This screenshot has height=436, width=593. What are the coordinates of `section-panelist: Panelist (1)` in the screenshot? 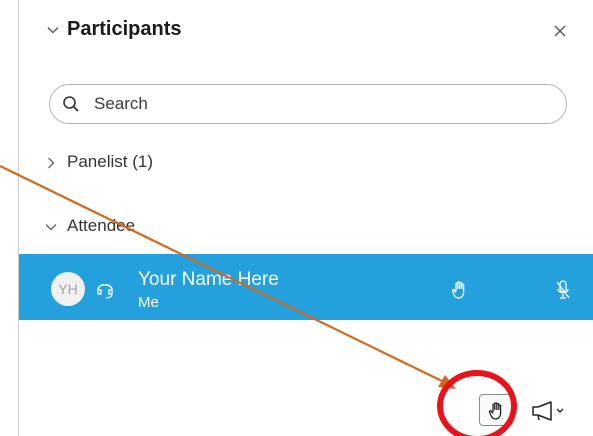 It's located at (306, 163).